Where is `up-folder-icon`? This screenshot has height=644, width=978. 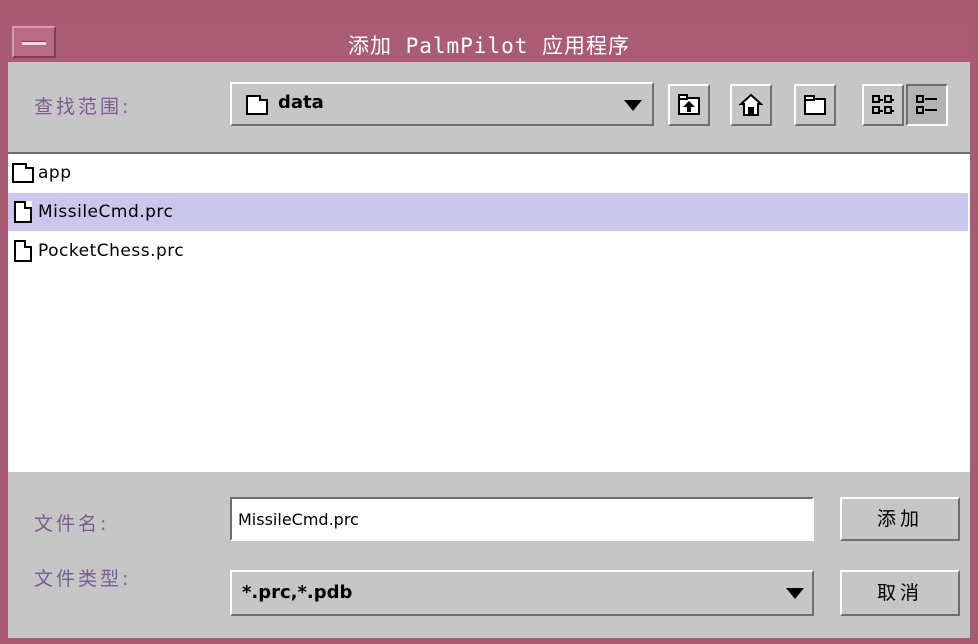 up-folder-icon is located at coordinates (689, 104).